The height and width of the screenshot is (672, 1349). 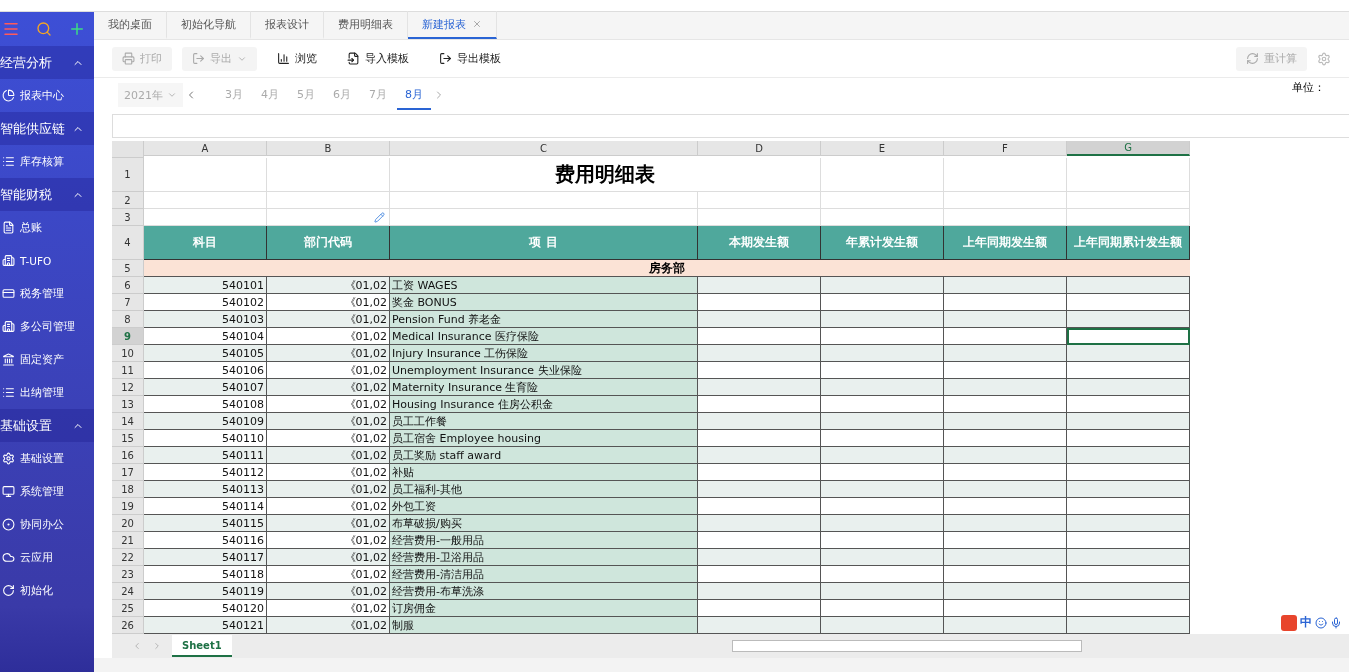 What do you see at coordinates (128, 243) in the screenshot?
I see `row-header: 4` at bounding box center [128, 243].